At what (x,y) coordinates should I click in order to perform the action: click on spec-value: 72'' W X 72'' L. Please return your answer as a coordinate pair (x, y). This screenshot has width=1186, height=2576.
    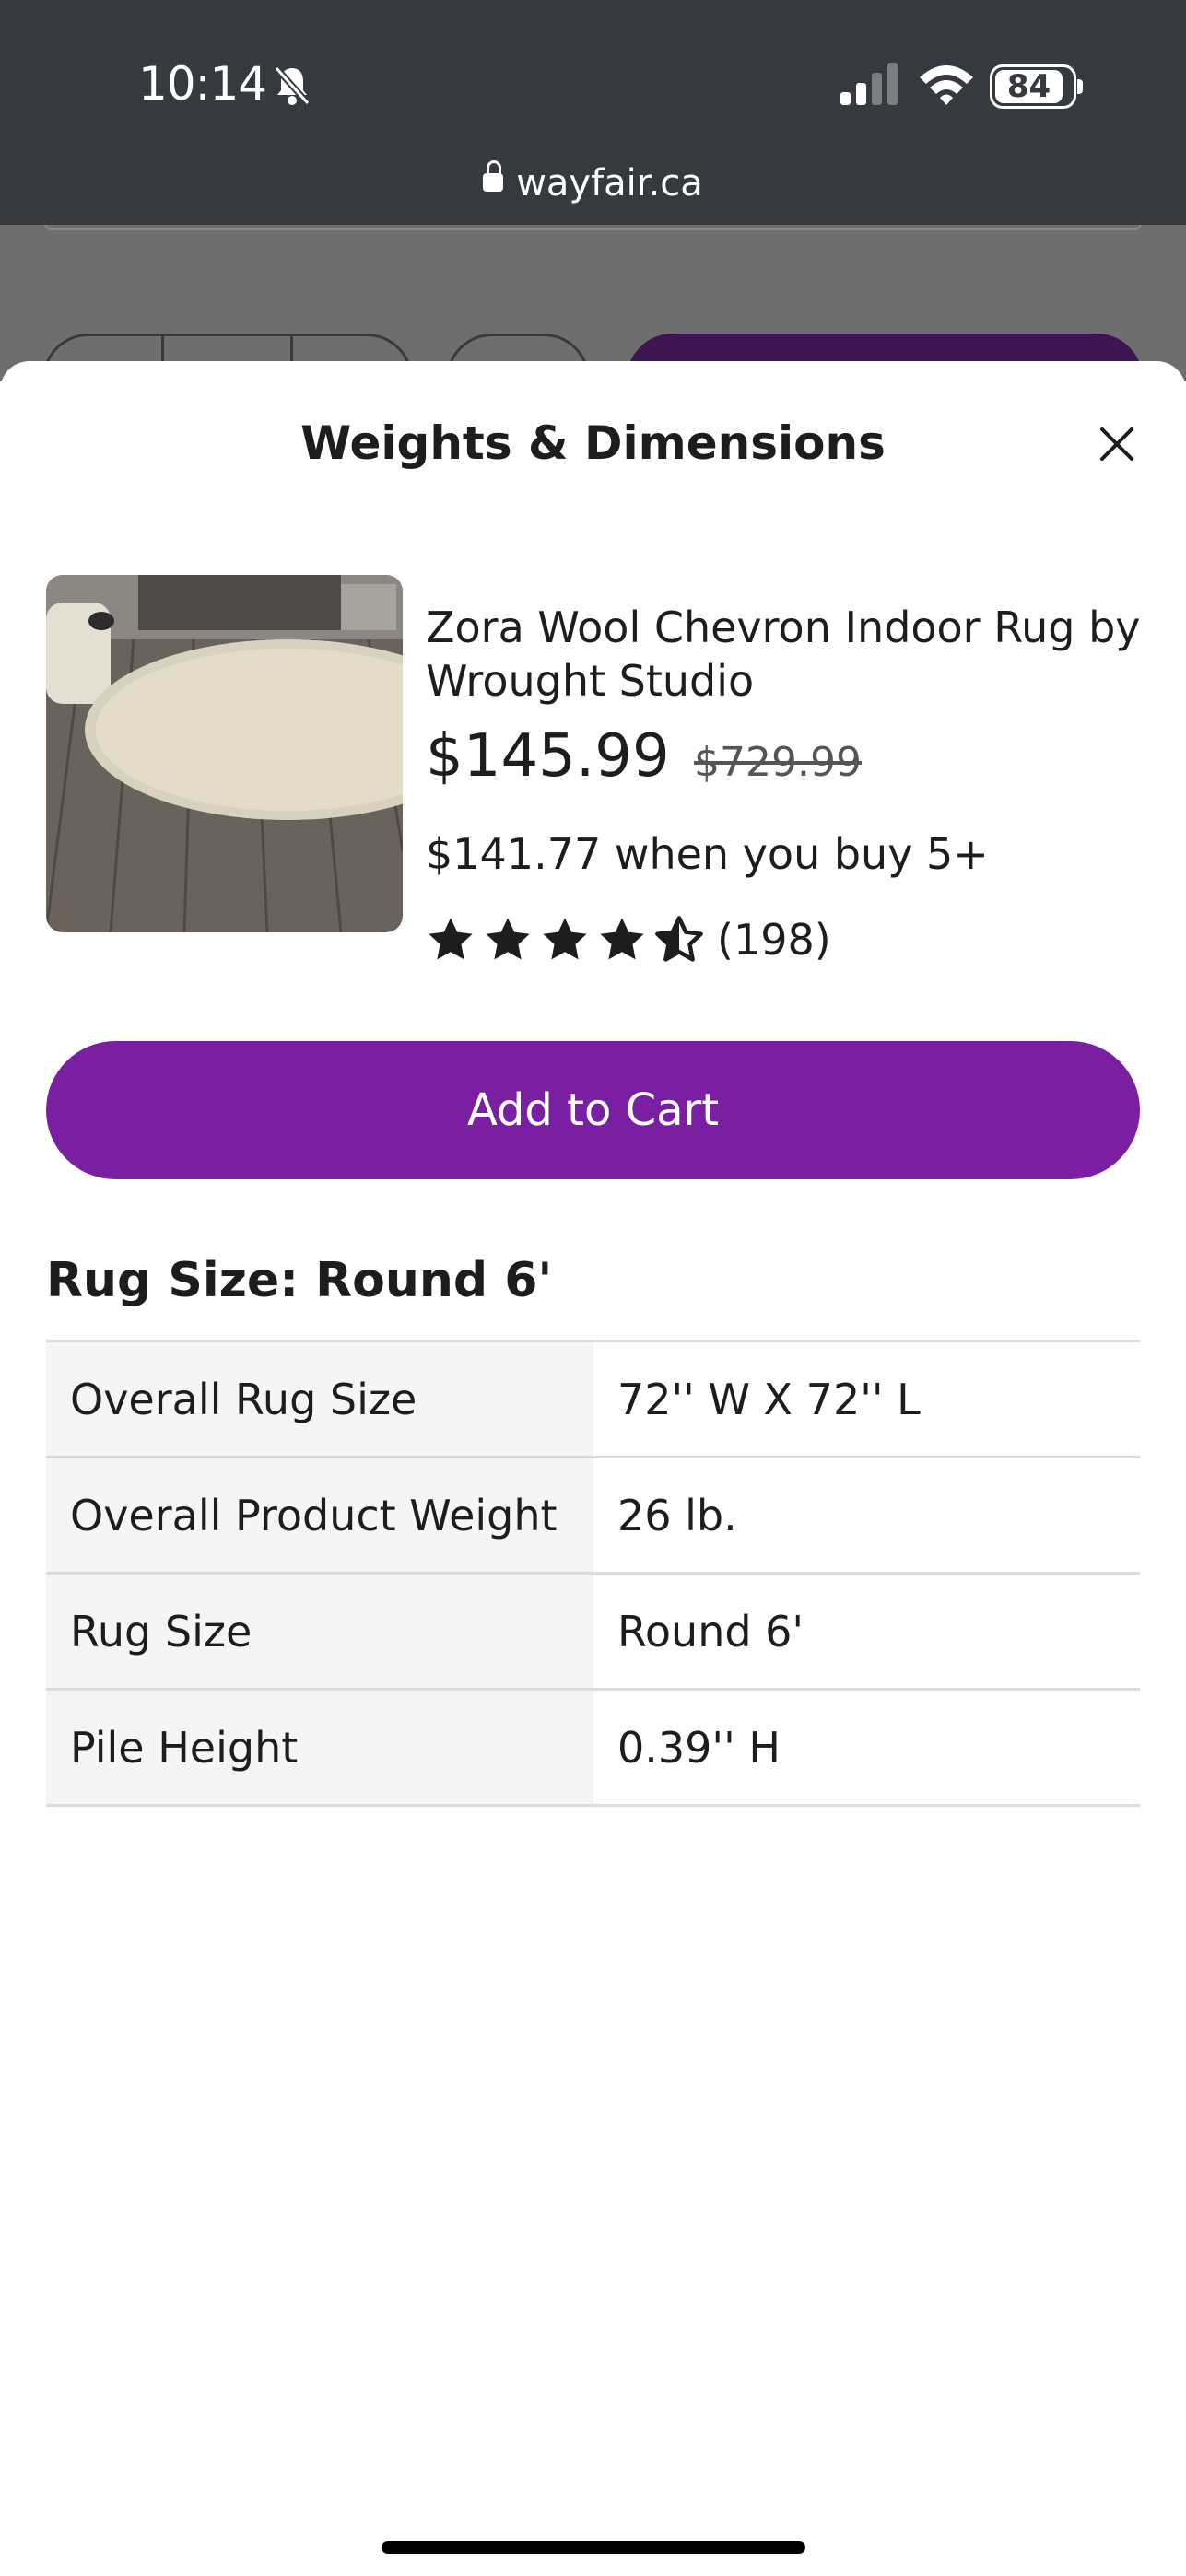
    Looking at the image, I should click on (866, 1399).